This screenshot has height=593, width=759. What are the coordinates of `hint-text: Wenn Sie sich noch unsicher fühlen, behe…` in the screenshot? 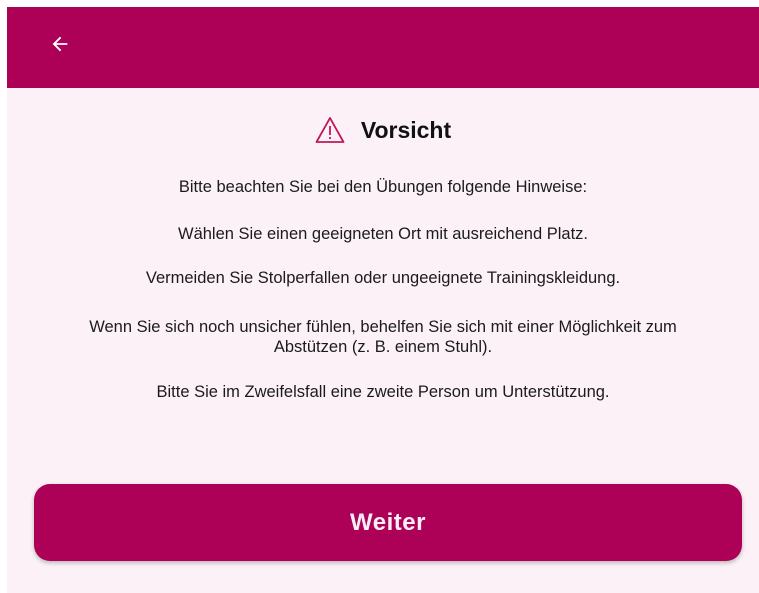 It's located at (383, 337).